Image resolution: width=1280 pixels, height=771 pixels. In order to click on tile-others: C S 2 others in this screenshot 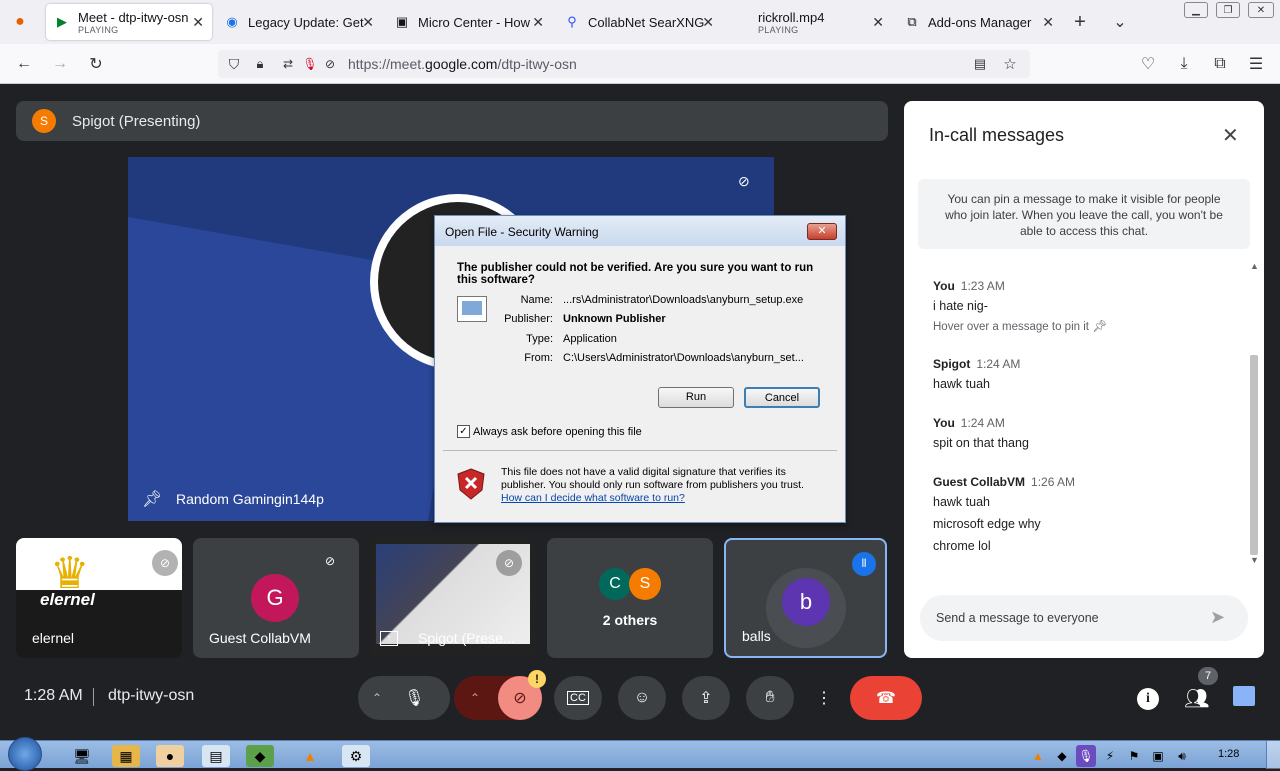, I will do `click(630, 598)`.